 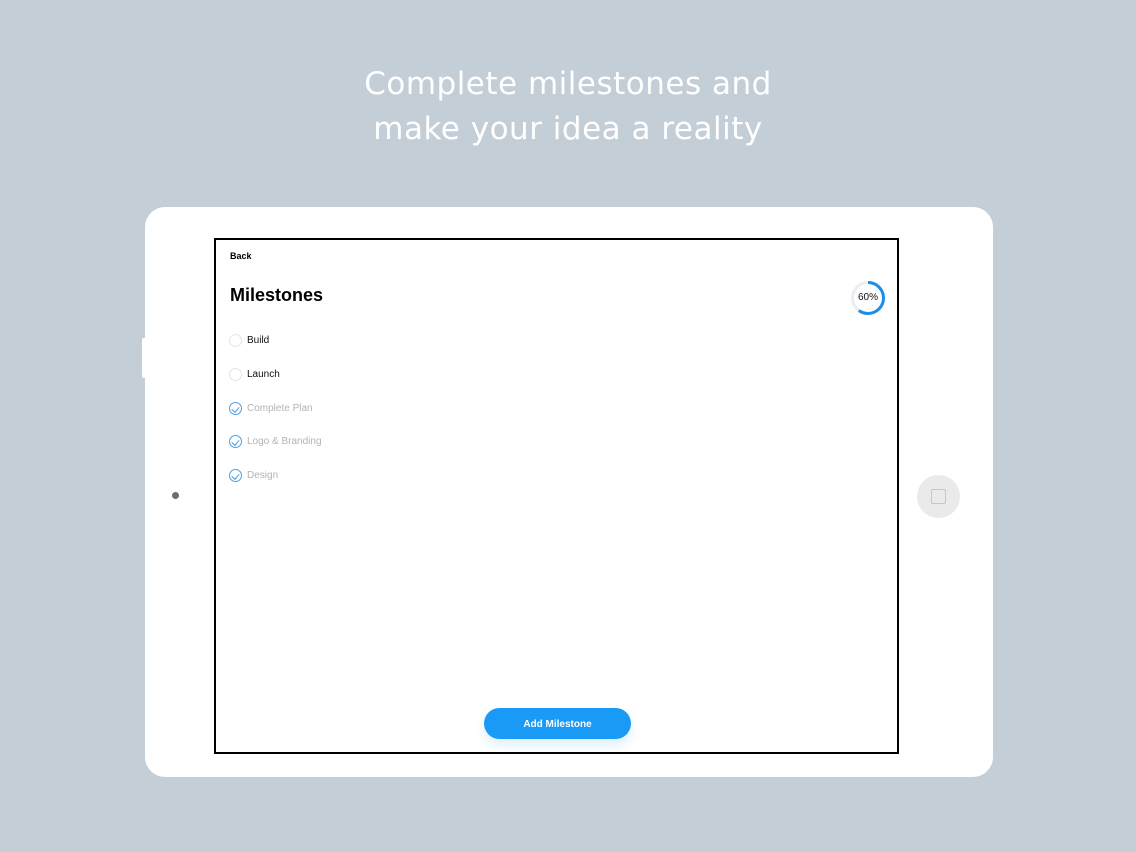 What do you see at coordinates (280, 408) in the screenshot?
I see `milestone-label: Complete Plan` at bounding box center [280, 408].